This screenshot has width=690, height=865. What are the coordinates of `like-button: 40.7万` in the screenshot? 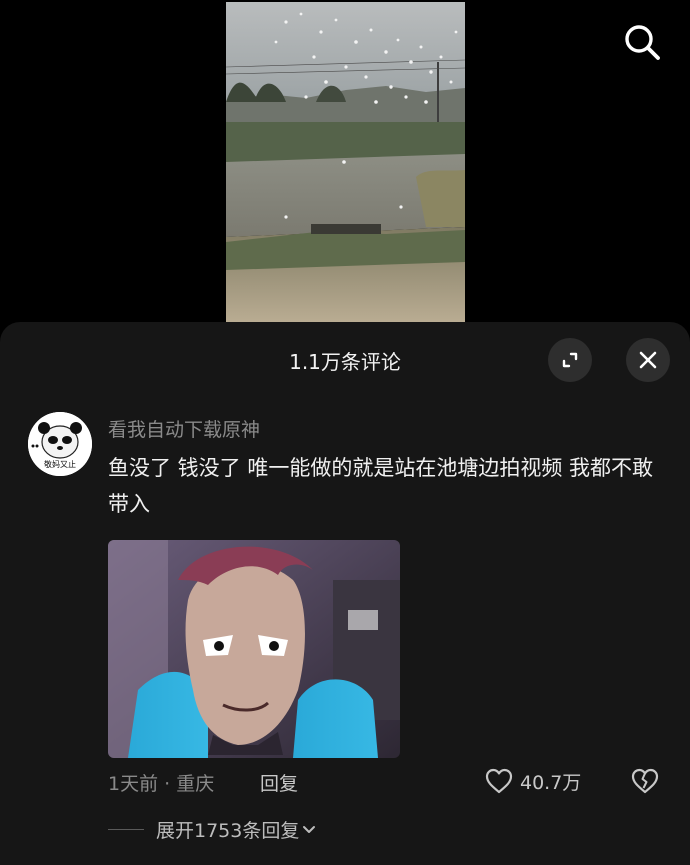 It's located at (532, 781).